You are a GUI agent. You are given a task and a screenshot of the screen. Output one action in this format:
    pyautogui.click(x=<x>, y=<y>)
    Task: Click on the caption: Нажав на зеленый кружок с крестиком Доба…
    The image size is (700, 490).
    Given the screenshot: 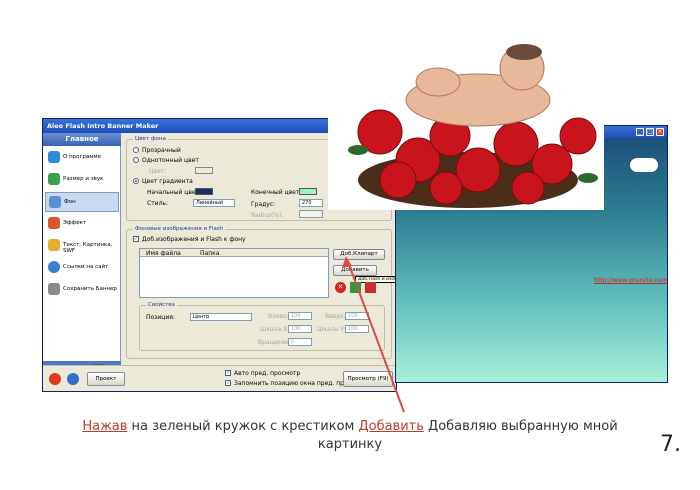 What is the action you would take?
    pyautogui.click(x=350, y=436)
    